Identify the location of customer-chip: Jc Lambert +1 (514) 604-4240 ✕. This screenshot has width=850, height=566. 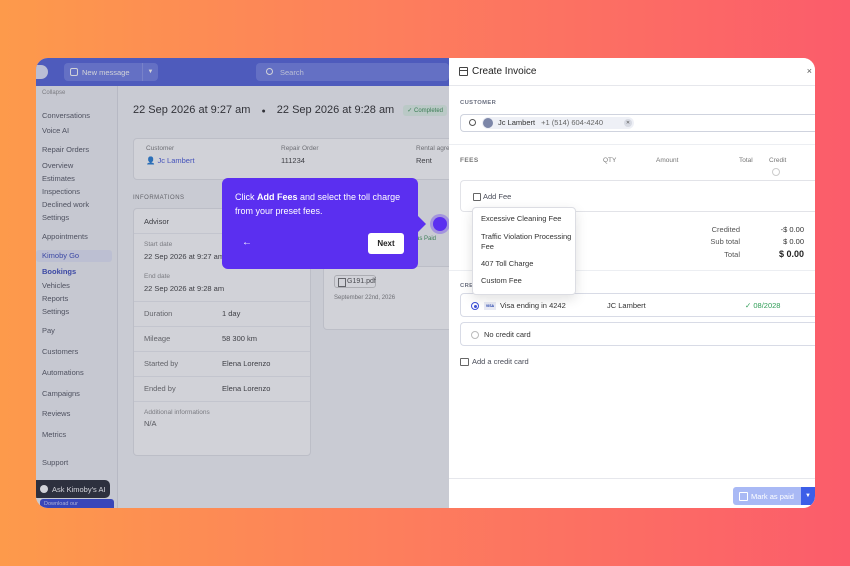
(558, 123).